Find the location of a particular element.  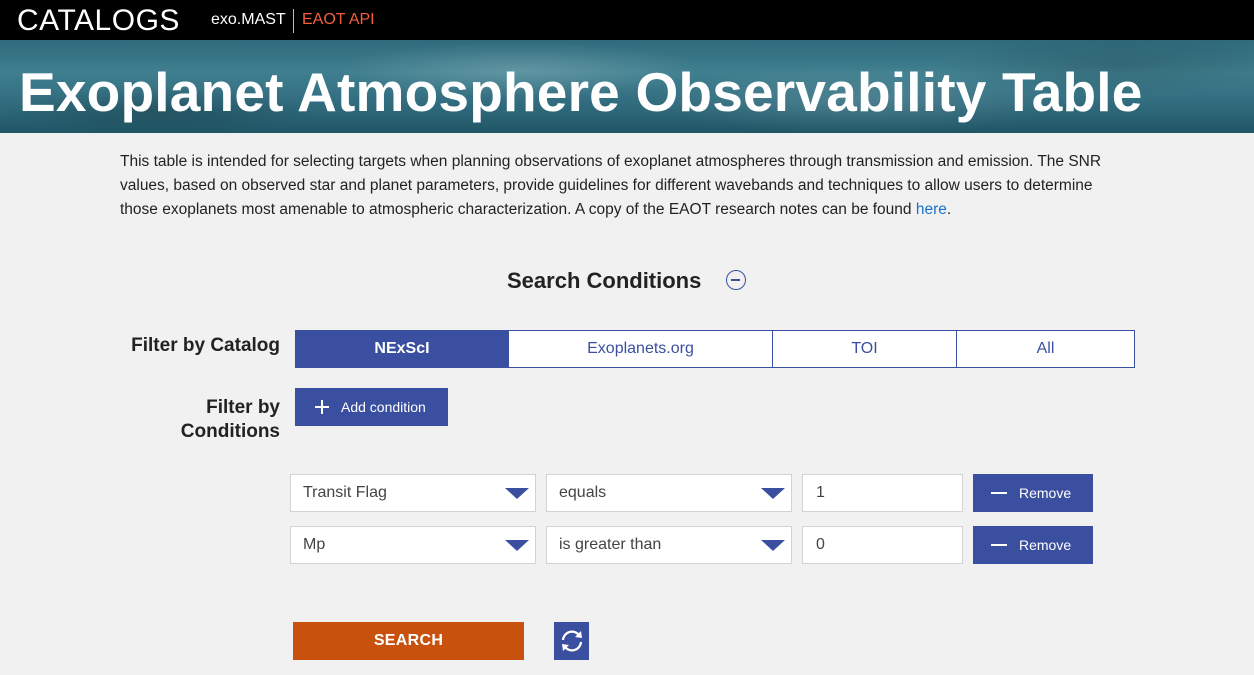

filter-by-conditions-label: Filter by Conditions is located at coordinates (230, 419).